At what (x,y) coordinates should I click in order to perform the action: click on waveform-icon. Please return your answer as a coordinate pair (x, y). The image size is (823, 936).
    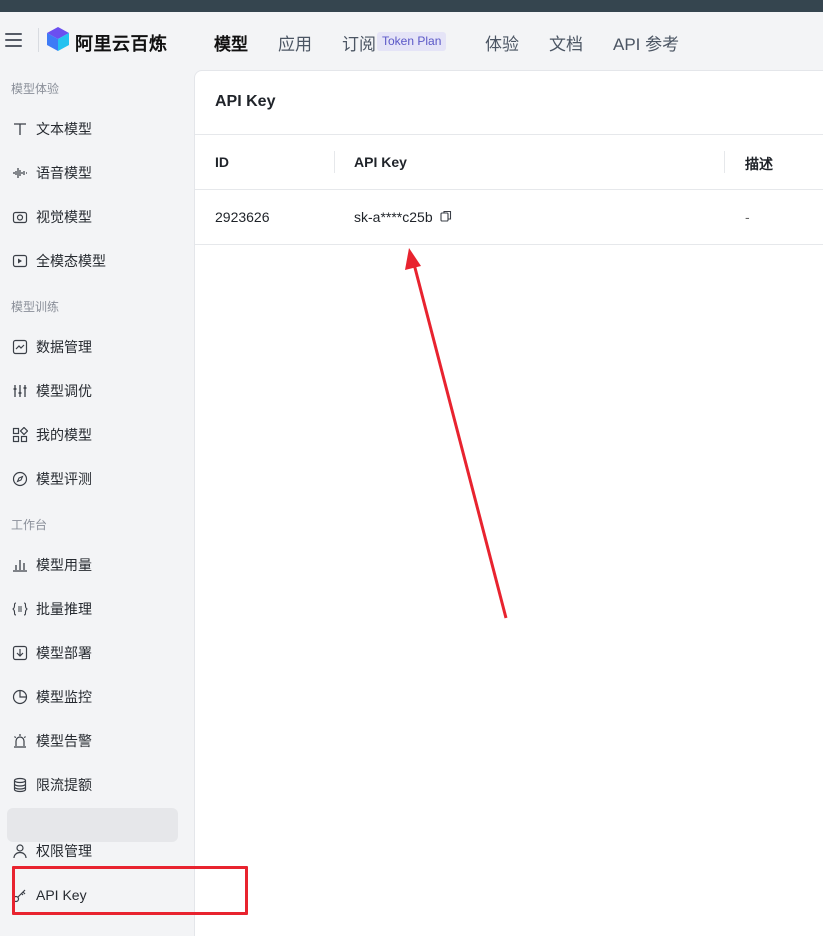
    Looking at the image, I should click on (20, 173).